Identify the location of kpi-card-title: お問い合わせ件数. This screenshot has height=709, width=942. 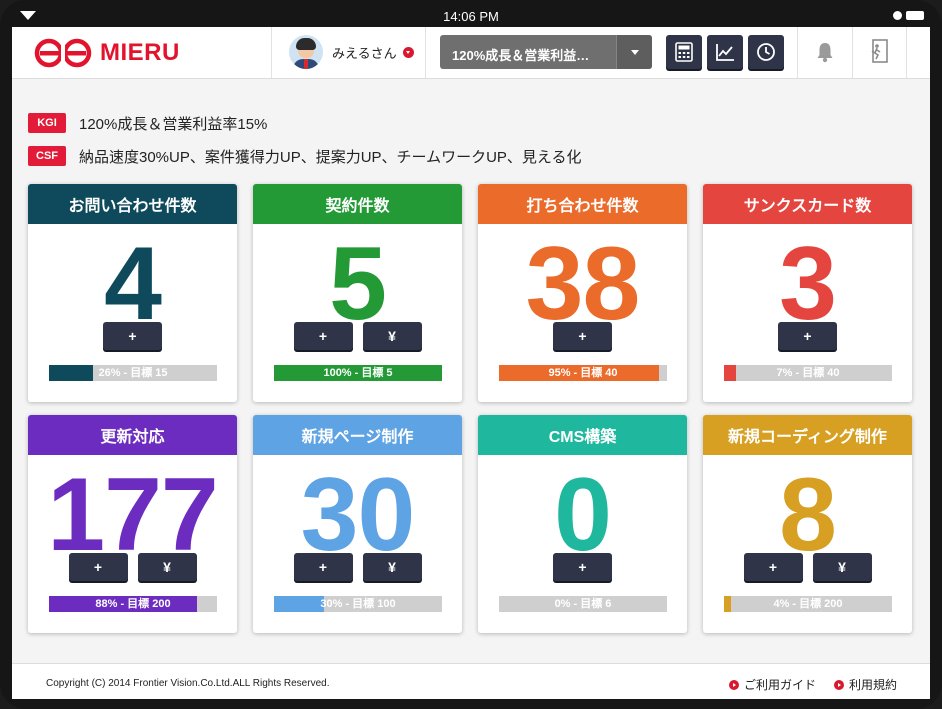
(132, 204).